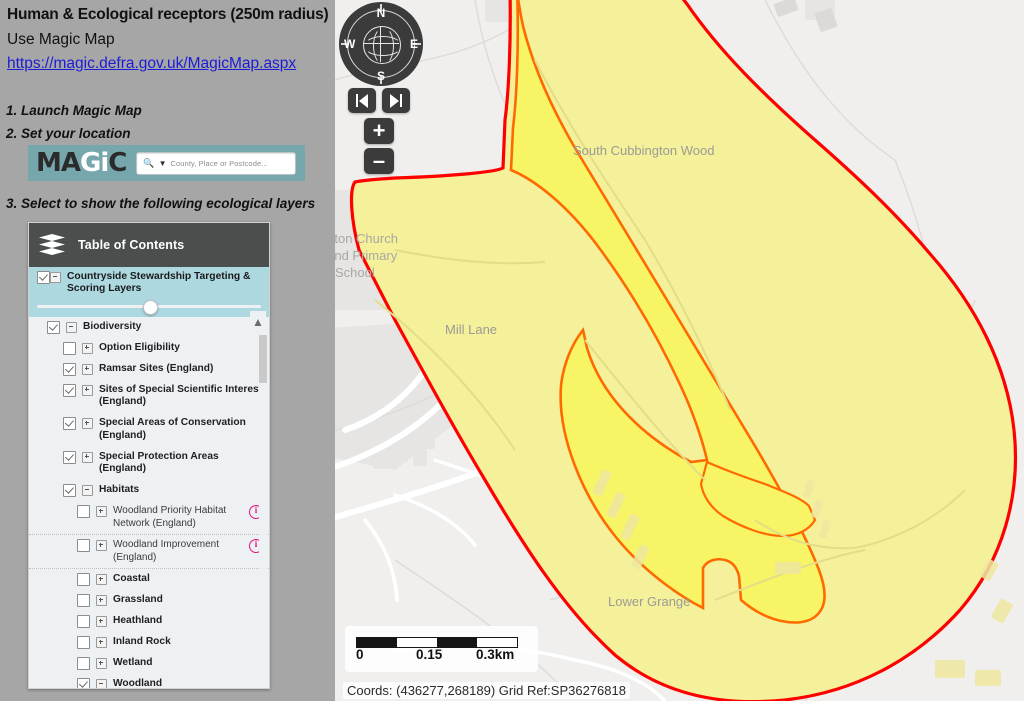 The width and height of the screenshot is (1024, 701). I want to click on magic-logo-ma: MA, so click(58, 163).